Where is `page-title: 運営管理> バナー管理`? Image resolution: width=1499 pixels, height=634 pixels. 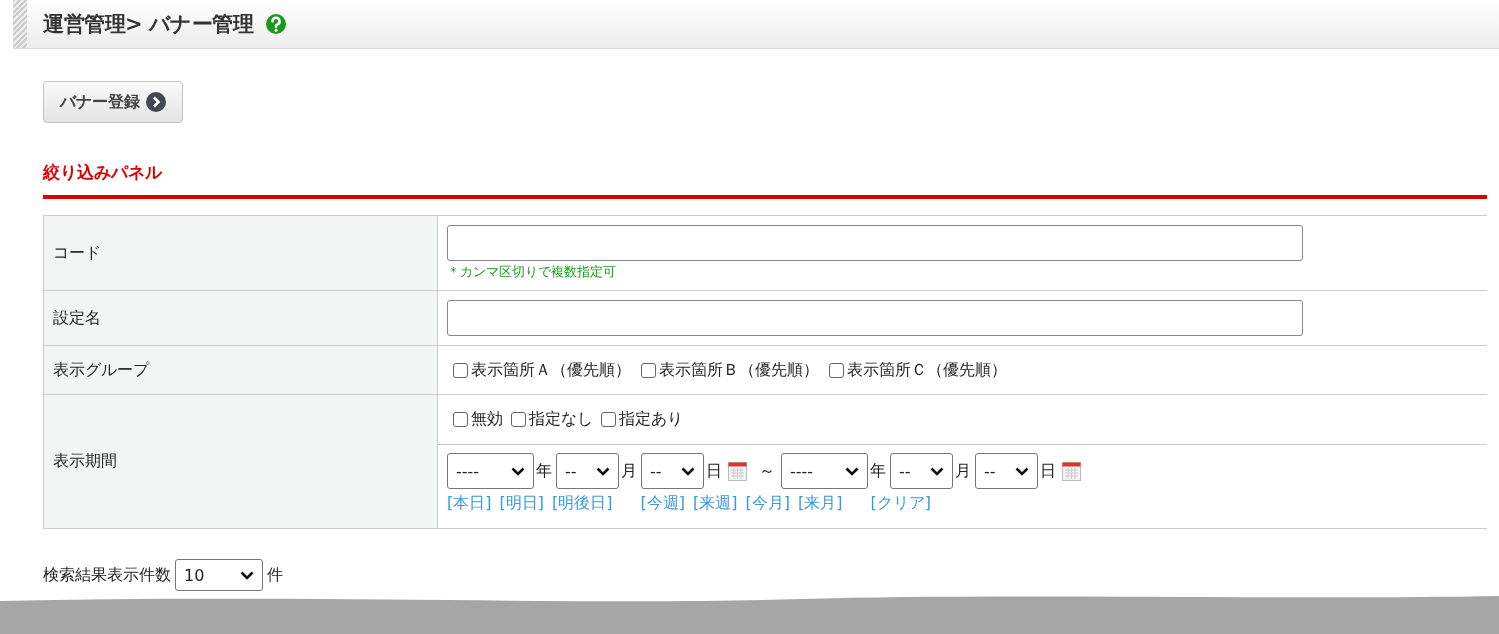 page-title: 運営管理> バナー管理 is located at coordinates (148, 24).